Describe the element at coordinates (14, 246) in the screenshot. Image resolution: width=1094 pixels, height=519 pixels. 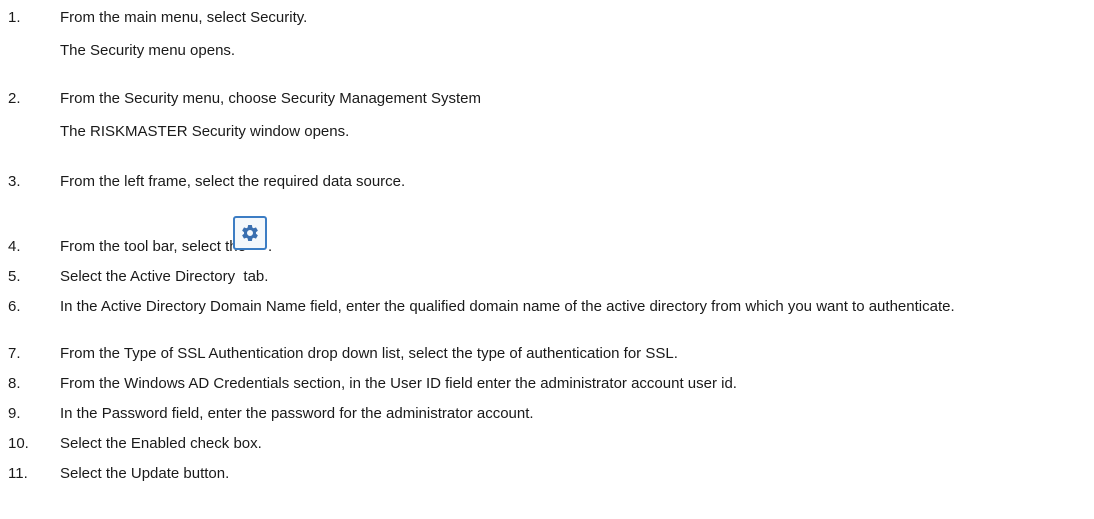
I see `step-number: 4.` at that location.